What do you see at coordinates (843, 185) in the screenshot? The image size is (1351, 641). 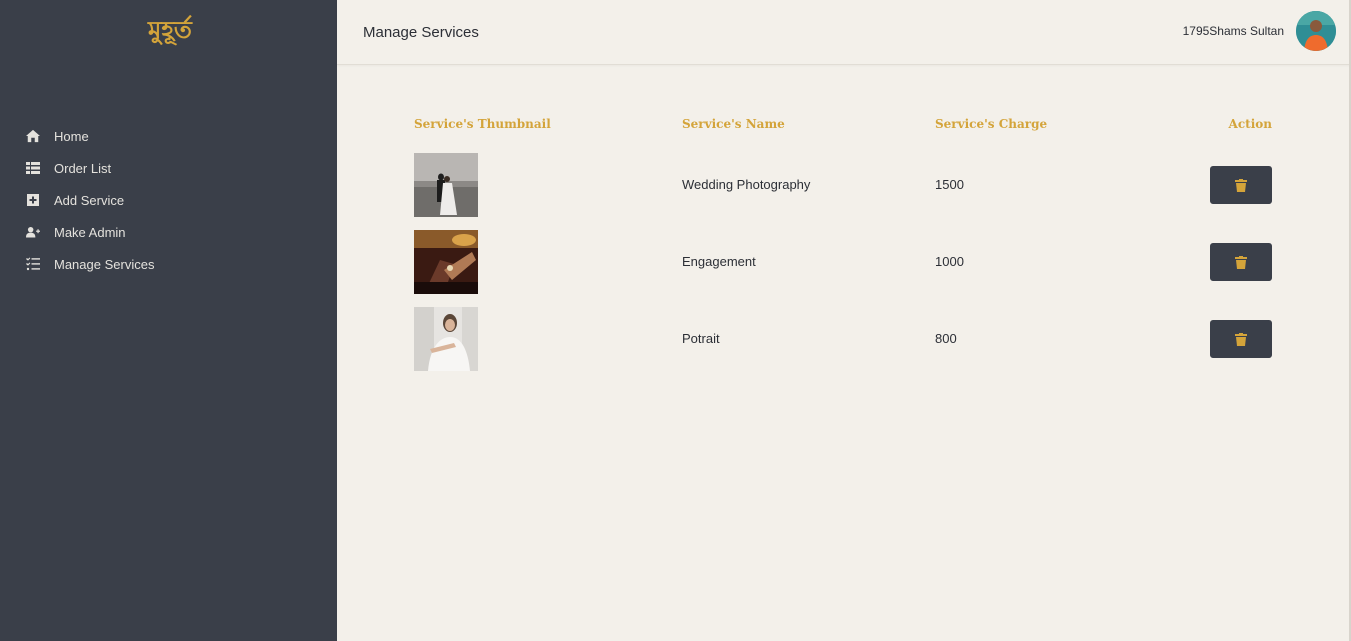 I see `table-row: Wedding Photography 1500` at bounding box center [843, 185].